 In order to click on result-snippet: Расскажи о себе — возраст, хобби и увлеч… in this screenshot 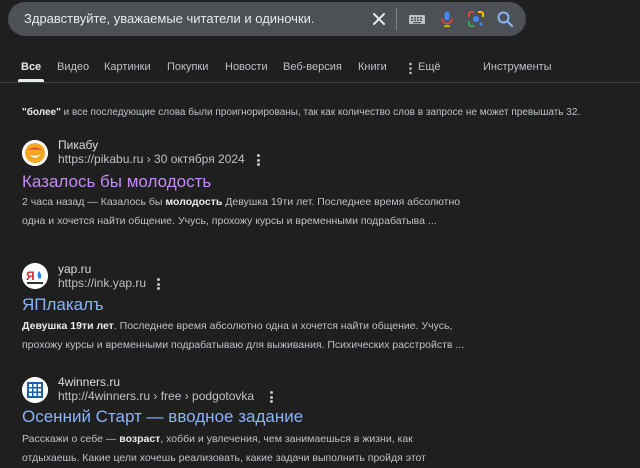, I will do `click(322, 449)`.